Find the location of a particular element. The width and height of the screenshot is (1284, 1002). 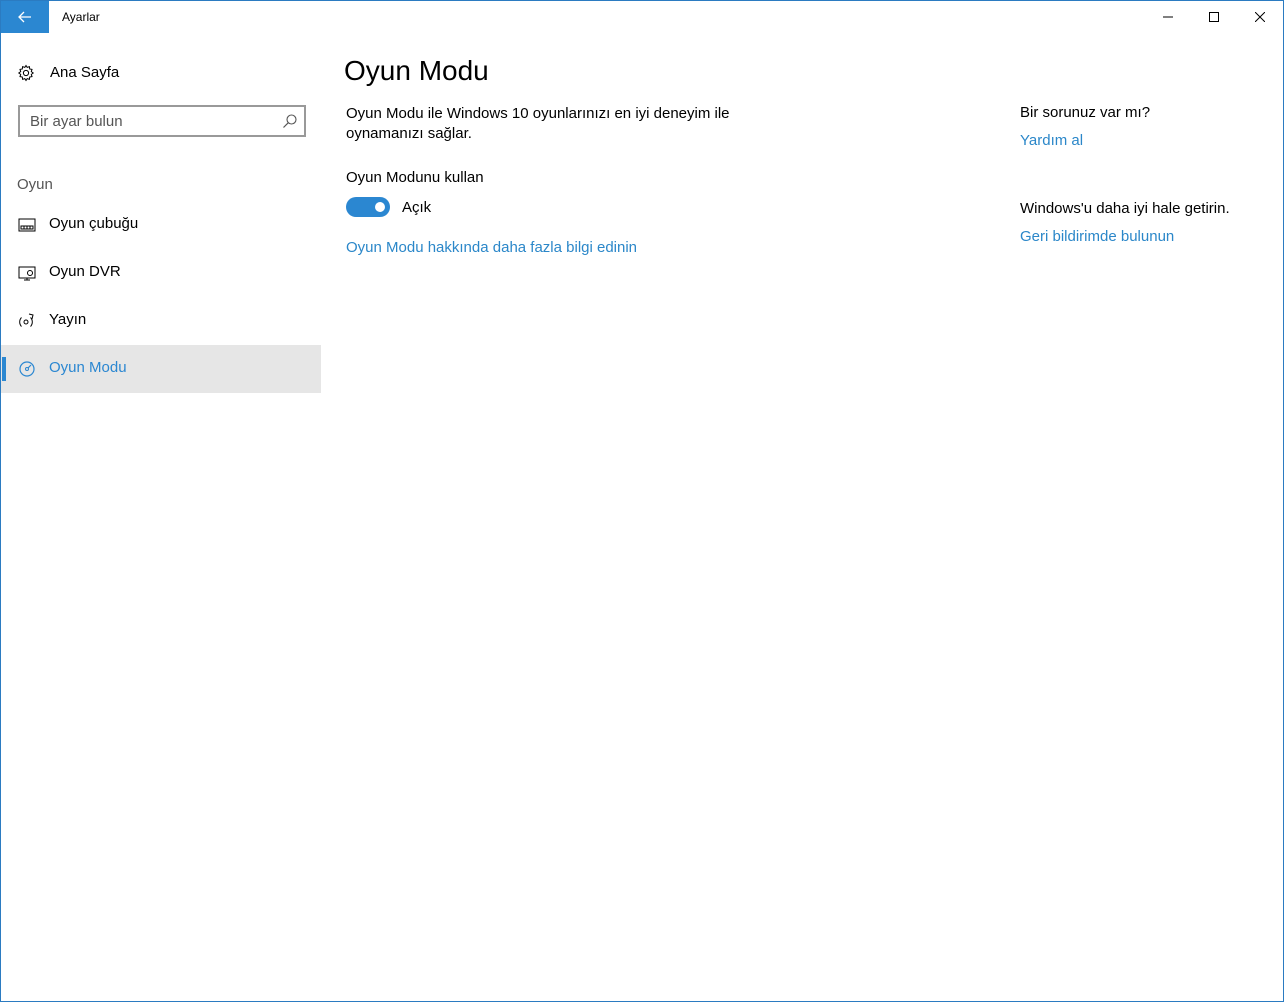

sidebar-item-game-bar: Oyun çubuğu is located at coordinates (161, 225).